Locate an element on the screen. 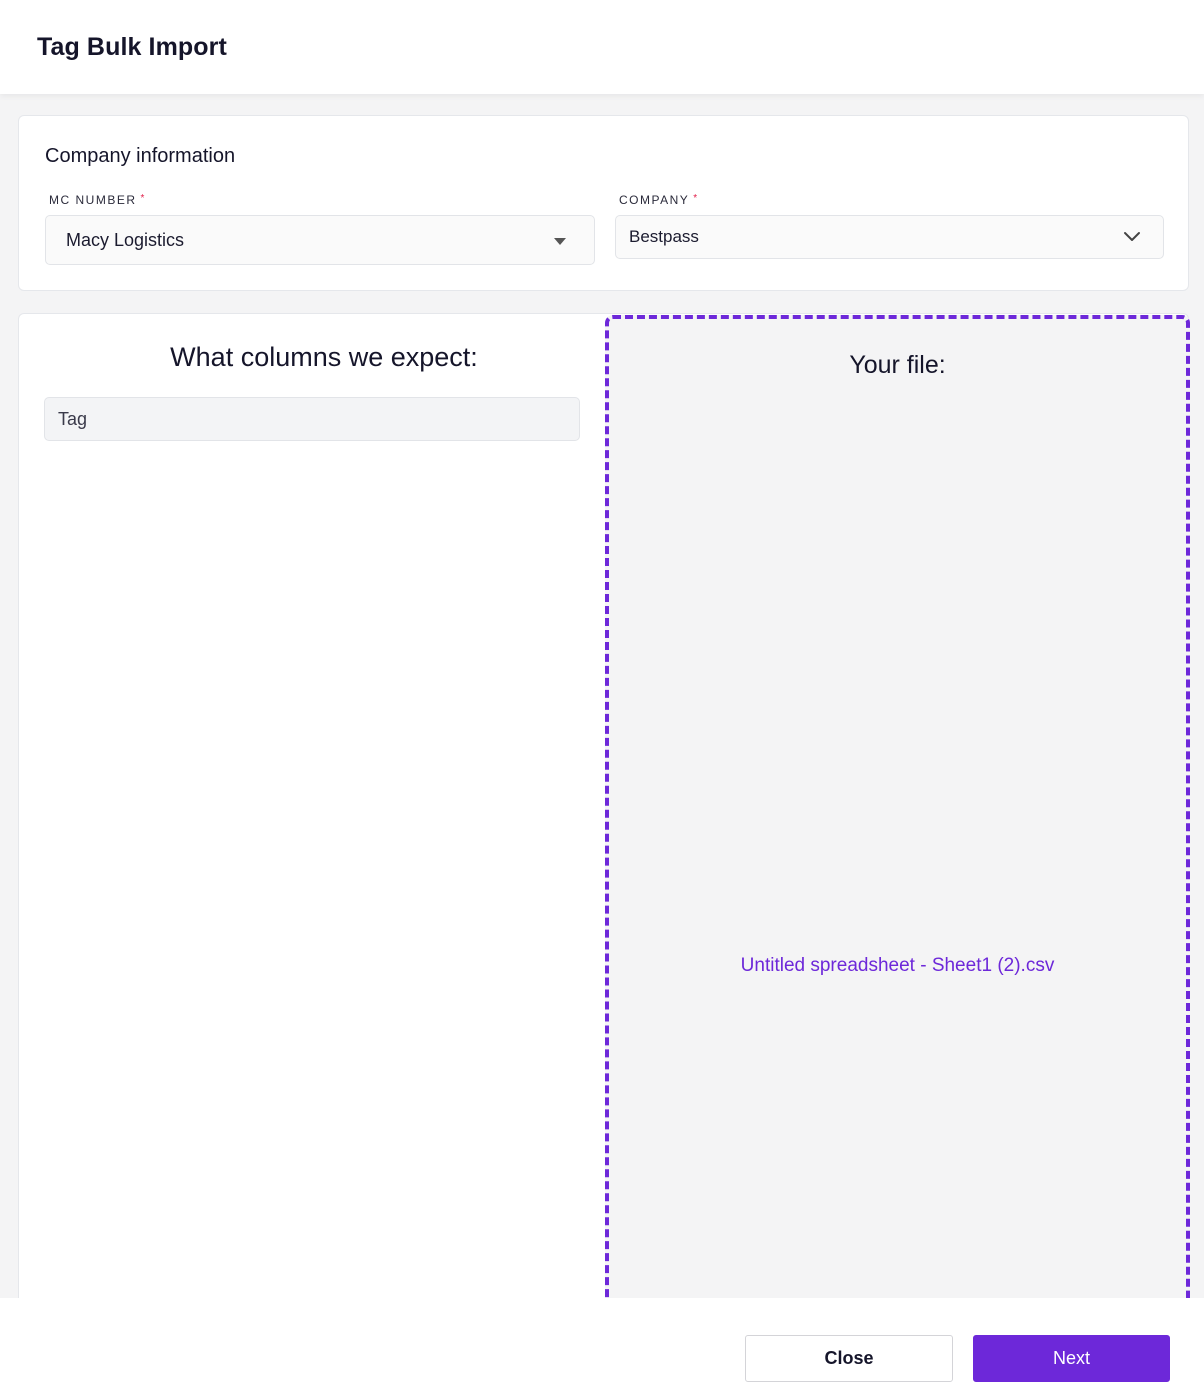  footer-bar: Close Next is located at coordinates (602, 1346).